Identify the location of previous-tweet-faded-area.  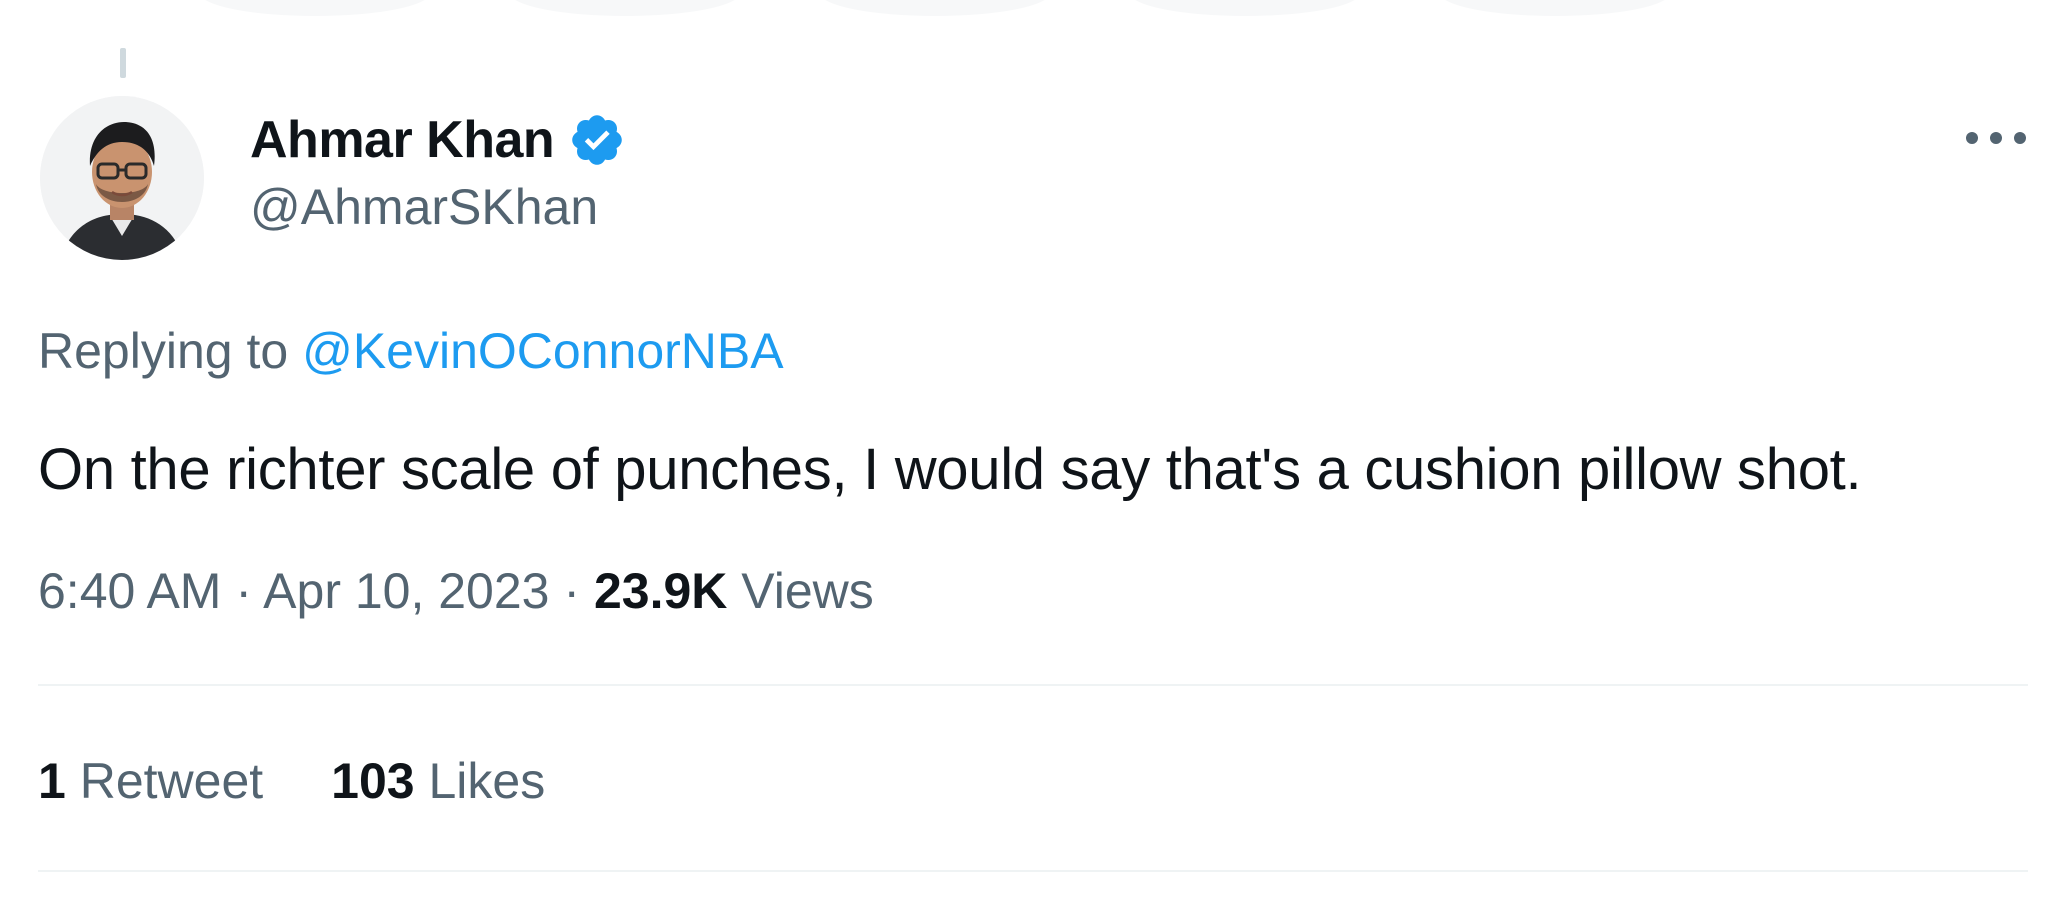
(1000, 15).